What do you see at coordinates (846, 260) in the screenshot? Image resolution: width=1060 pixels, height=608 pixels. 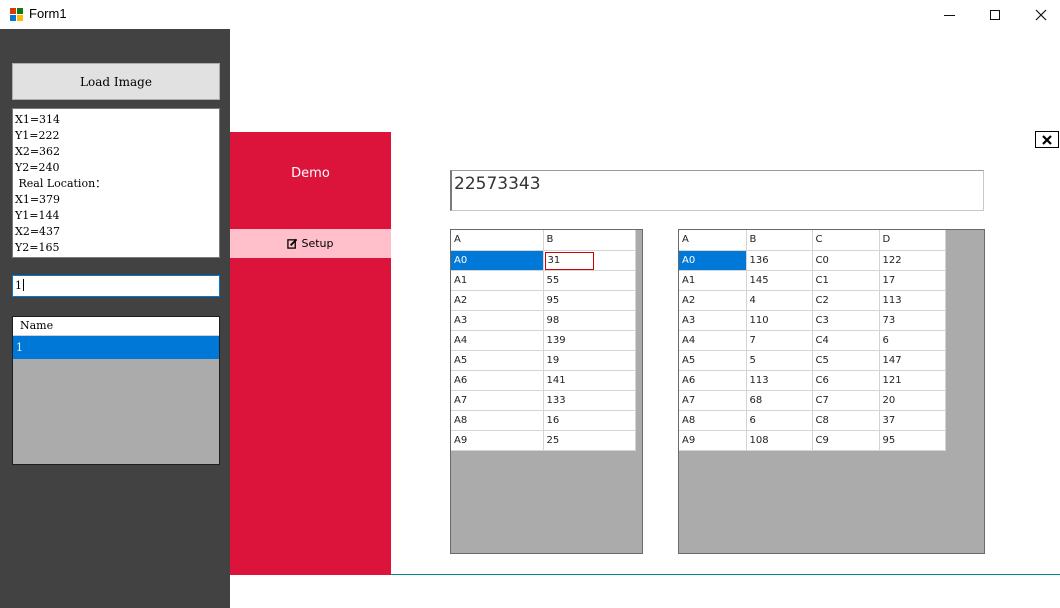 I see `table-cell: C0` at bounding box center [846, 260].